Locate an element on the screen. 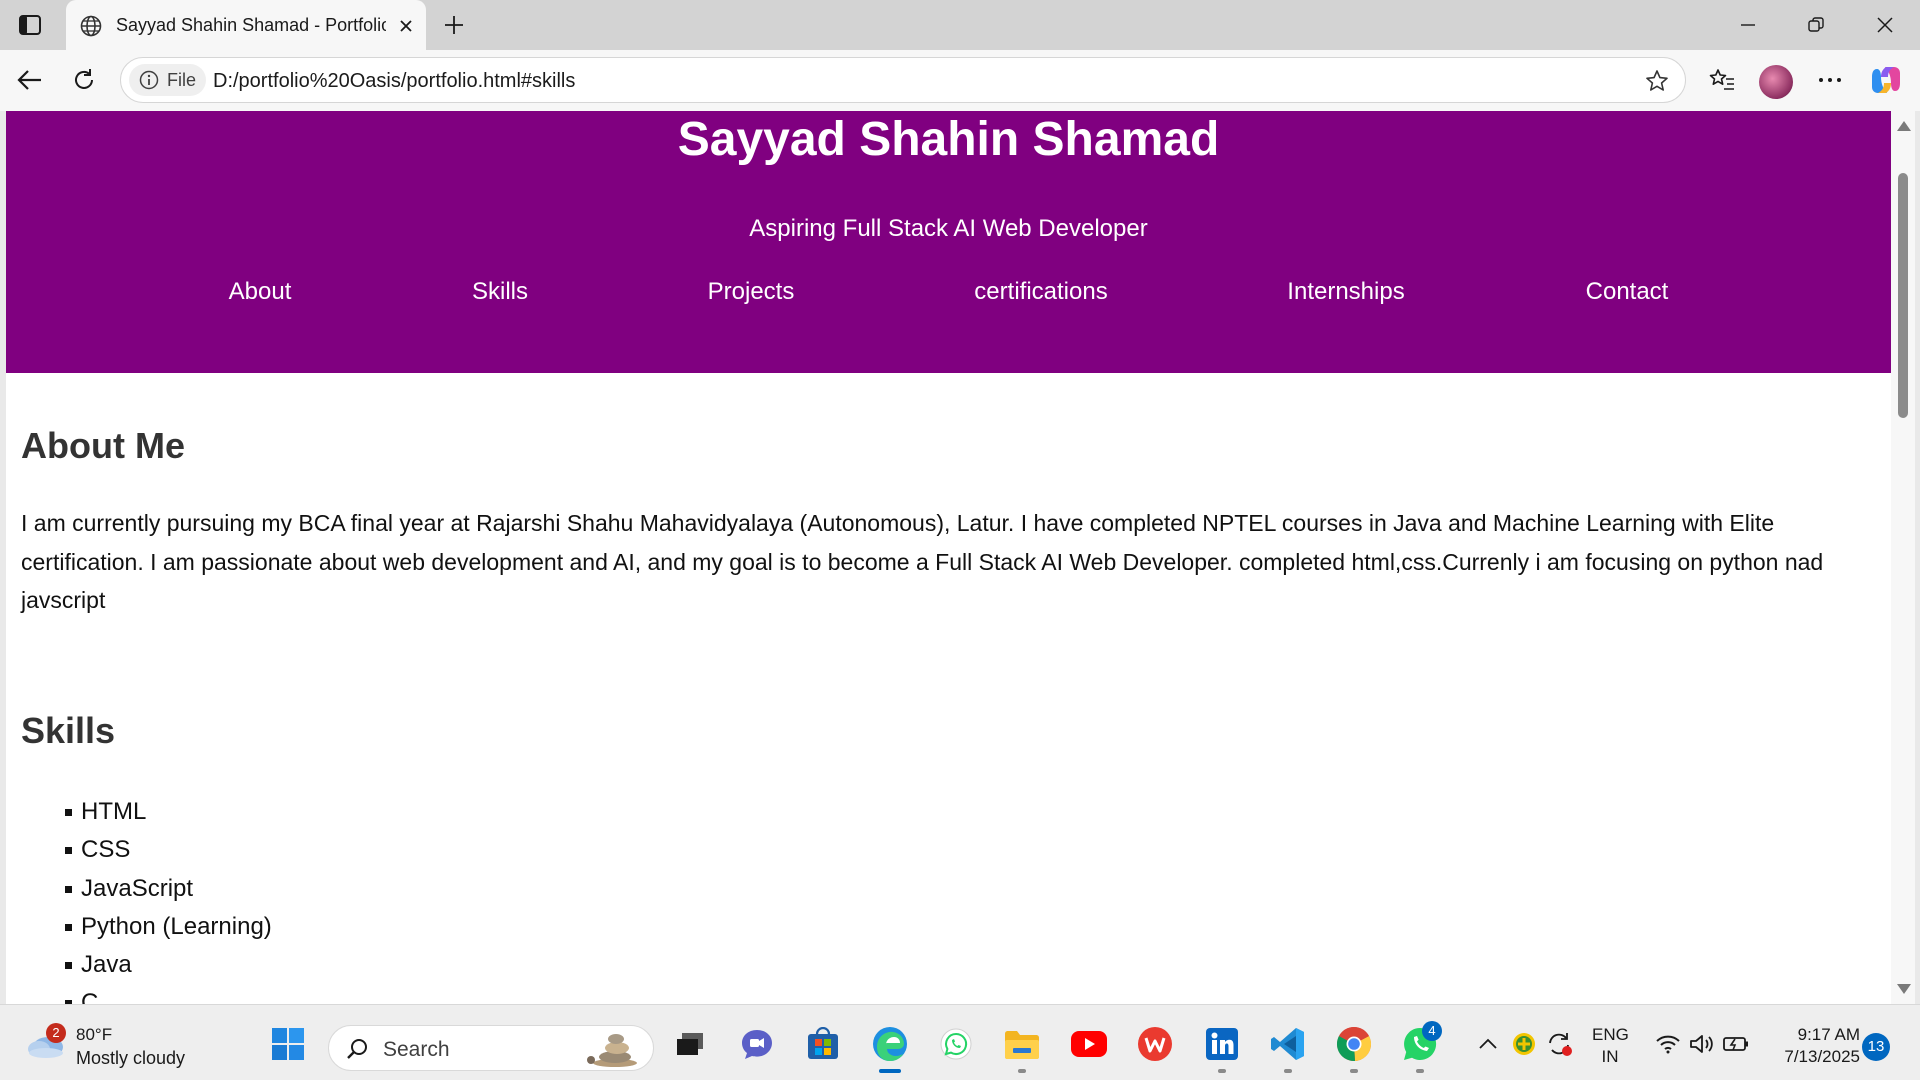 The width and height of the screenshot is (1920, 1080). site-title: Sayyad Shahin Shamad is located at coordinates (948, 139).